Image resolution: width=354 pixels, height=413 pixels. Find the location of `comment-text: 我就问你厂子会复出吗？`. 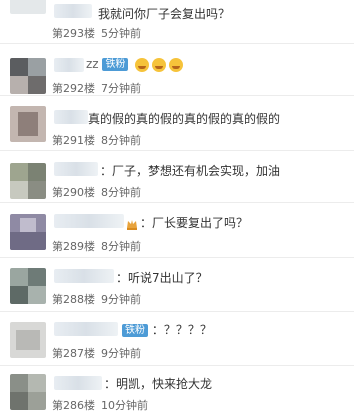

comment-text: 我就问你厂子会复出吗？ is located at coordinates (164, 14).